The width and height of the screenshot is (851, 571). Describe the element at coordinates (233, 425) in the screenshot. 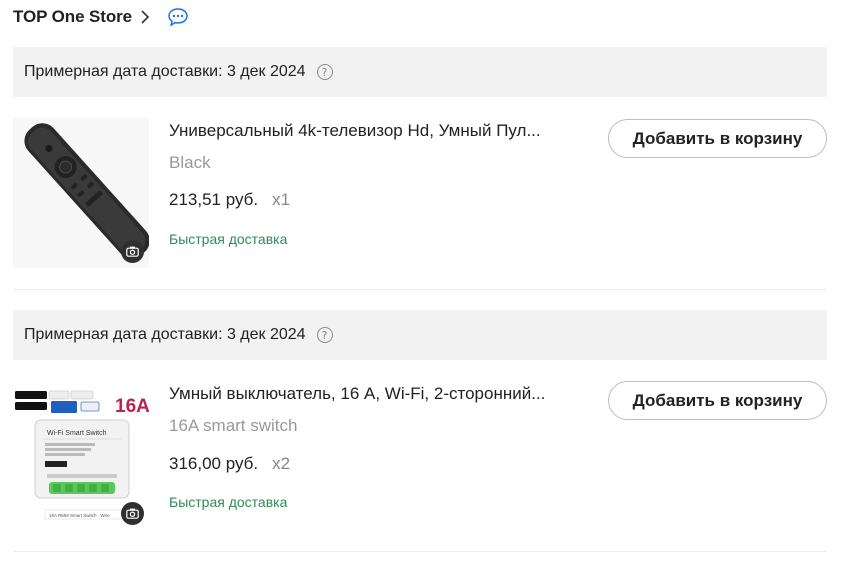

I see `product-variant: 16A smart switch` at that location.